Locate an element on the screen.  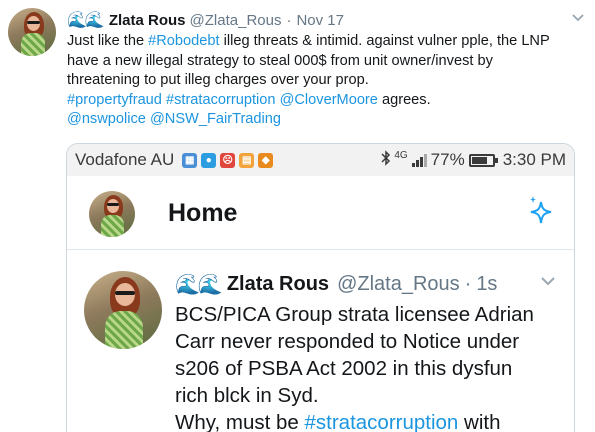
inner-author-name: Zlata Rous is located at coordinates (278, 284).